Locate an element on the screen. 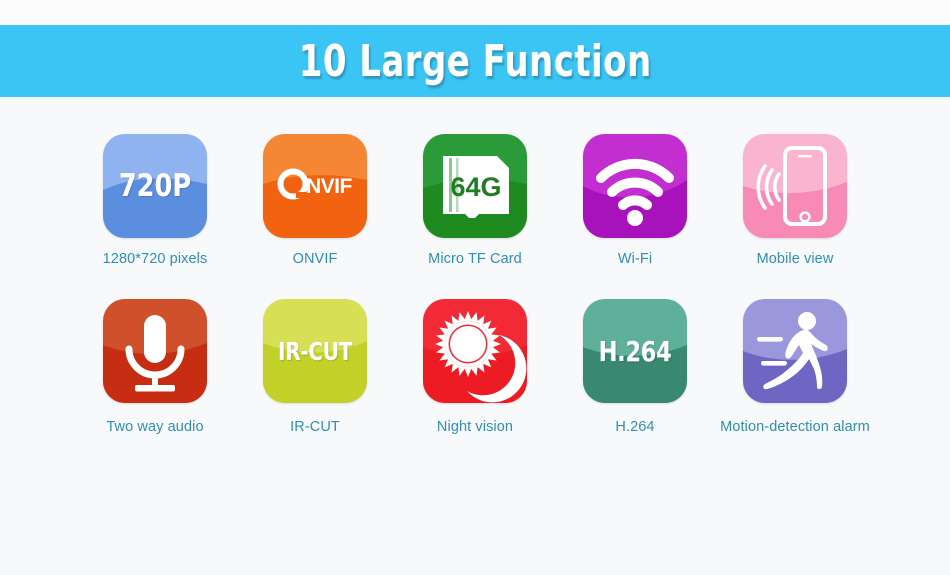 The height and width of the screenshot is (575, 950). header-banner: 10 Large Function is located at coordinates (475, 61).